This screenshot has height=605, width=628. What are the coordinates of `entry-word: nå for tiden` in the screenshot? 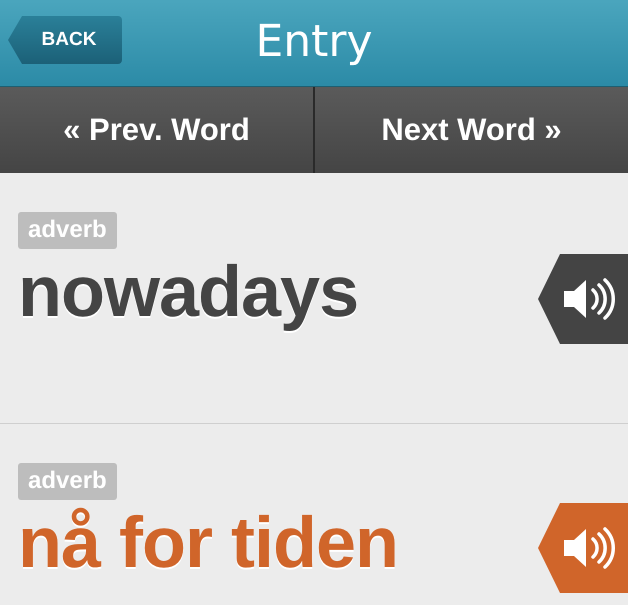 It's located at (208, 543).